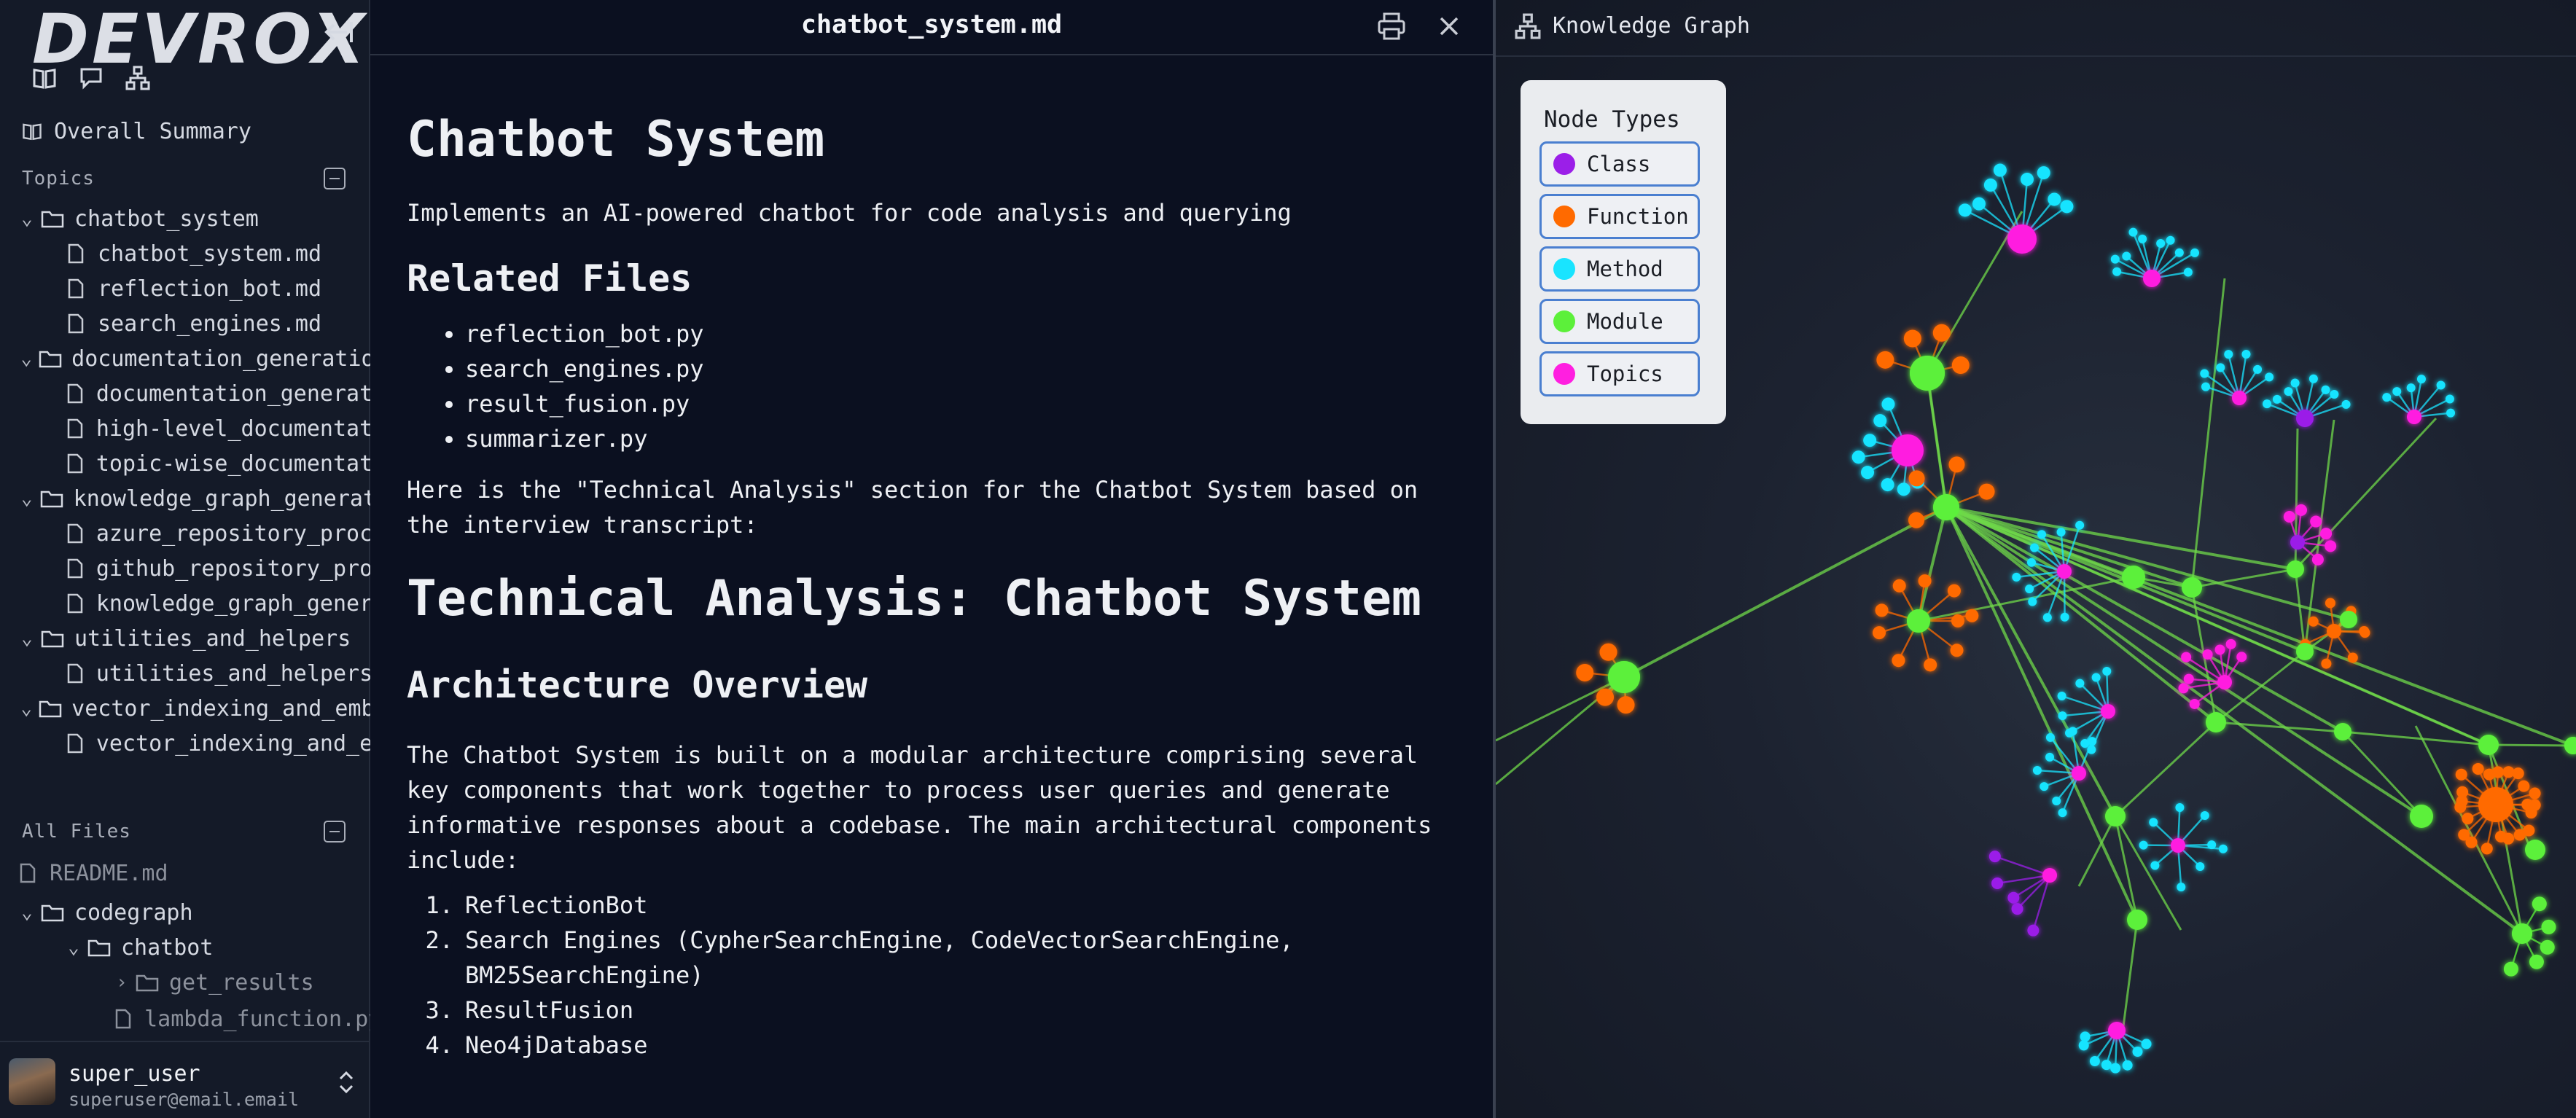 This screenshot has width=2576, height=1118. Describe the element at coordinates (193, 219) in the screenshot. I see `topic-folder-item: ⌄ chatbot_system` at that location.